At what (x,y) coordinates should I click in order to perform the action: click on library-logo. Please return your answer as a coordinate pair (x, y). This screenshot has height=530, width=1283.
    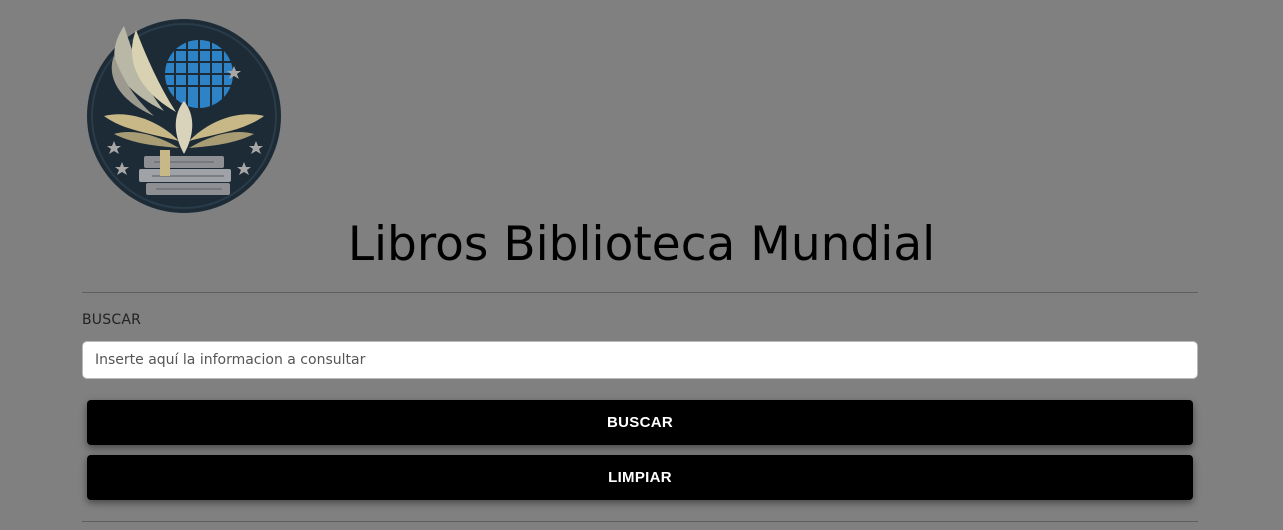
    Looking at the image, I should click on (184, 116).